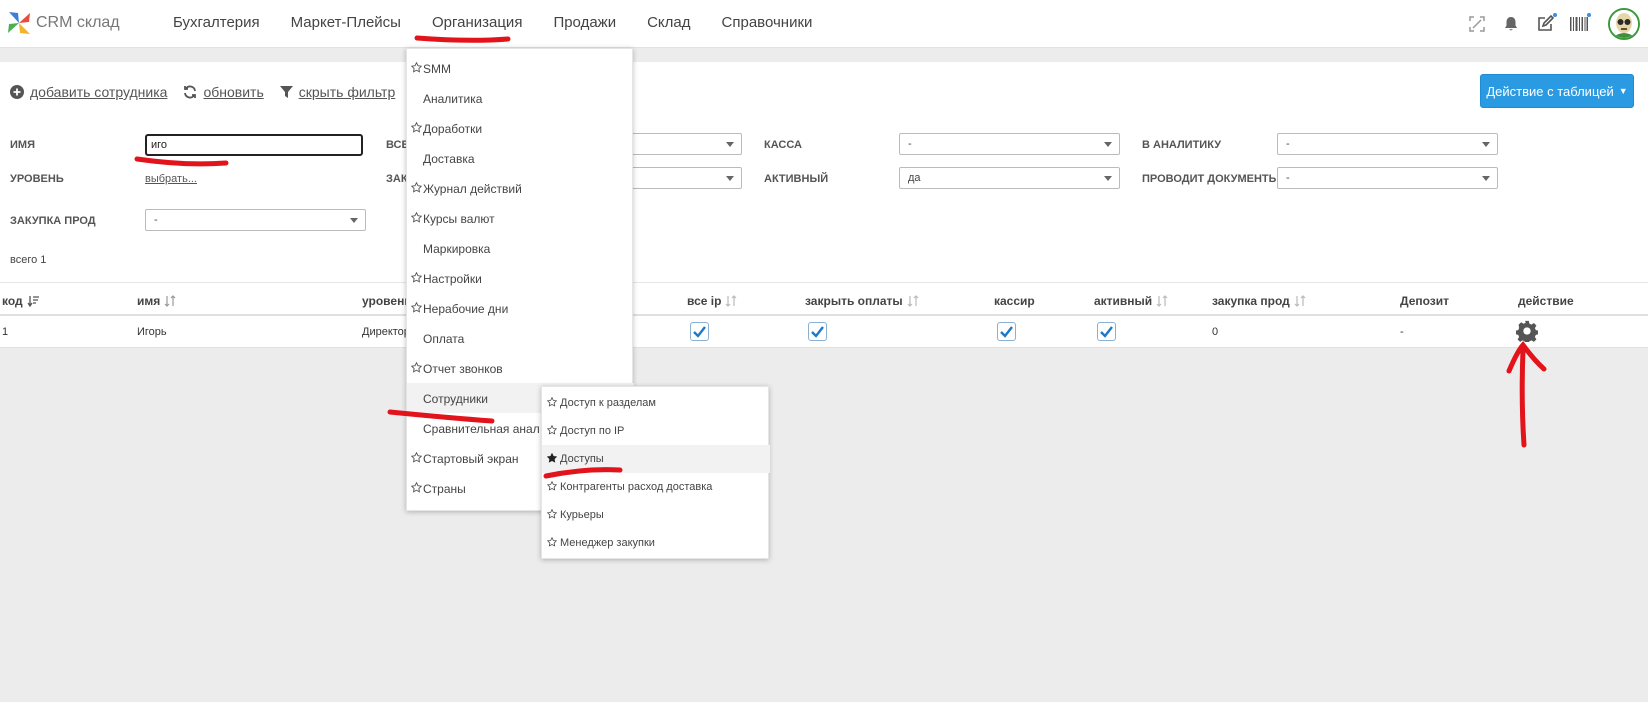  I want to click on cashier-checkbox, so click(1006, 331).